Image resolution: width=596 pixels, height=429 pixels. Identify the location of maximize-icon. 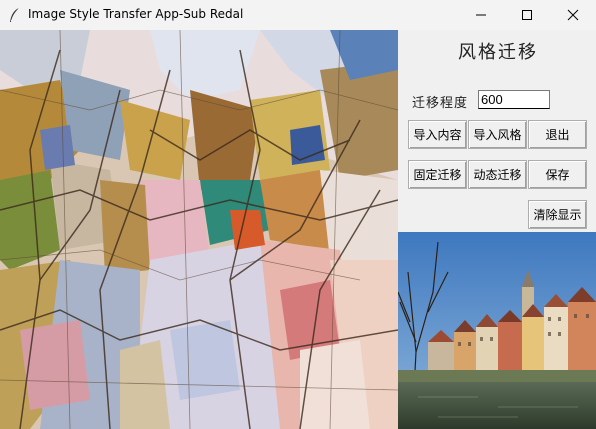
(527, 15).